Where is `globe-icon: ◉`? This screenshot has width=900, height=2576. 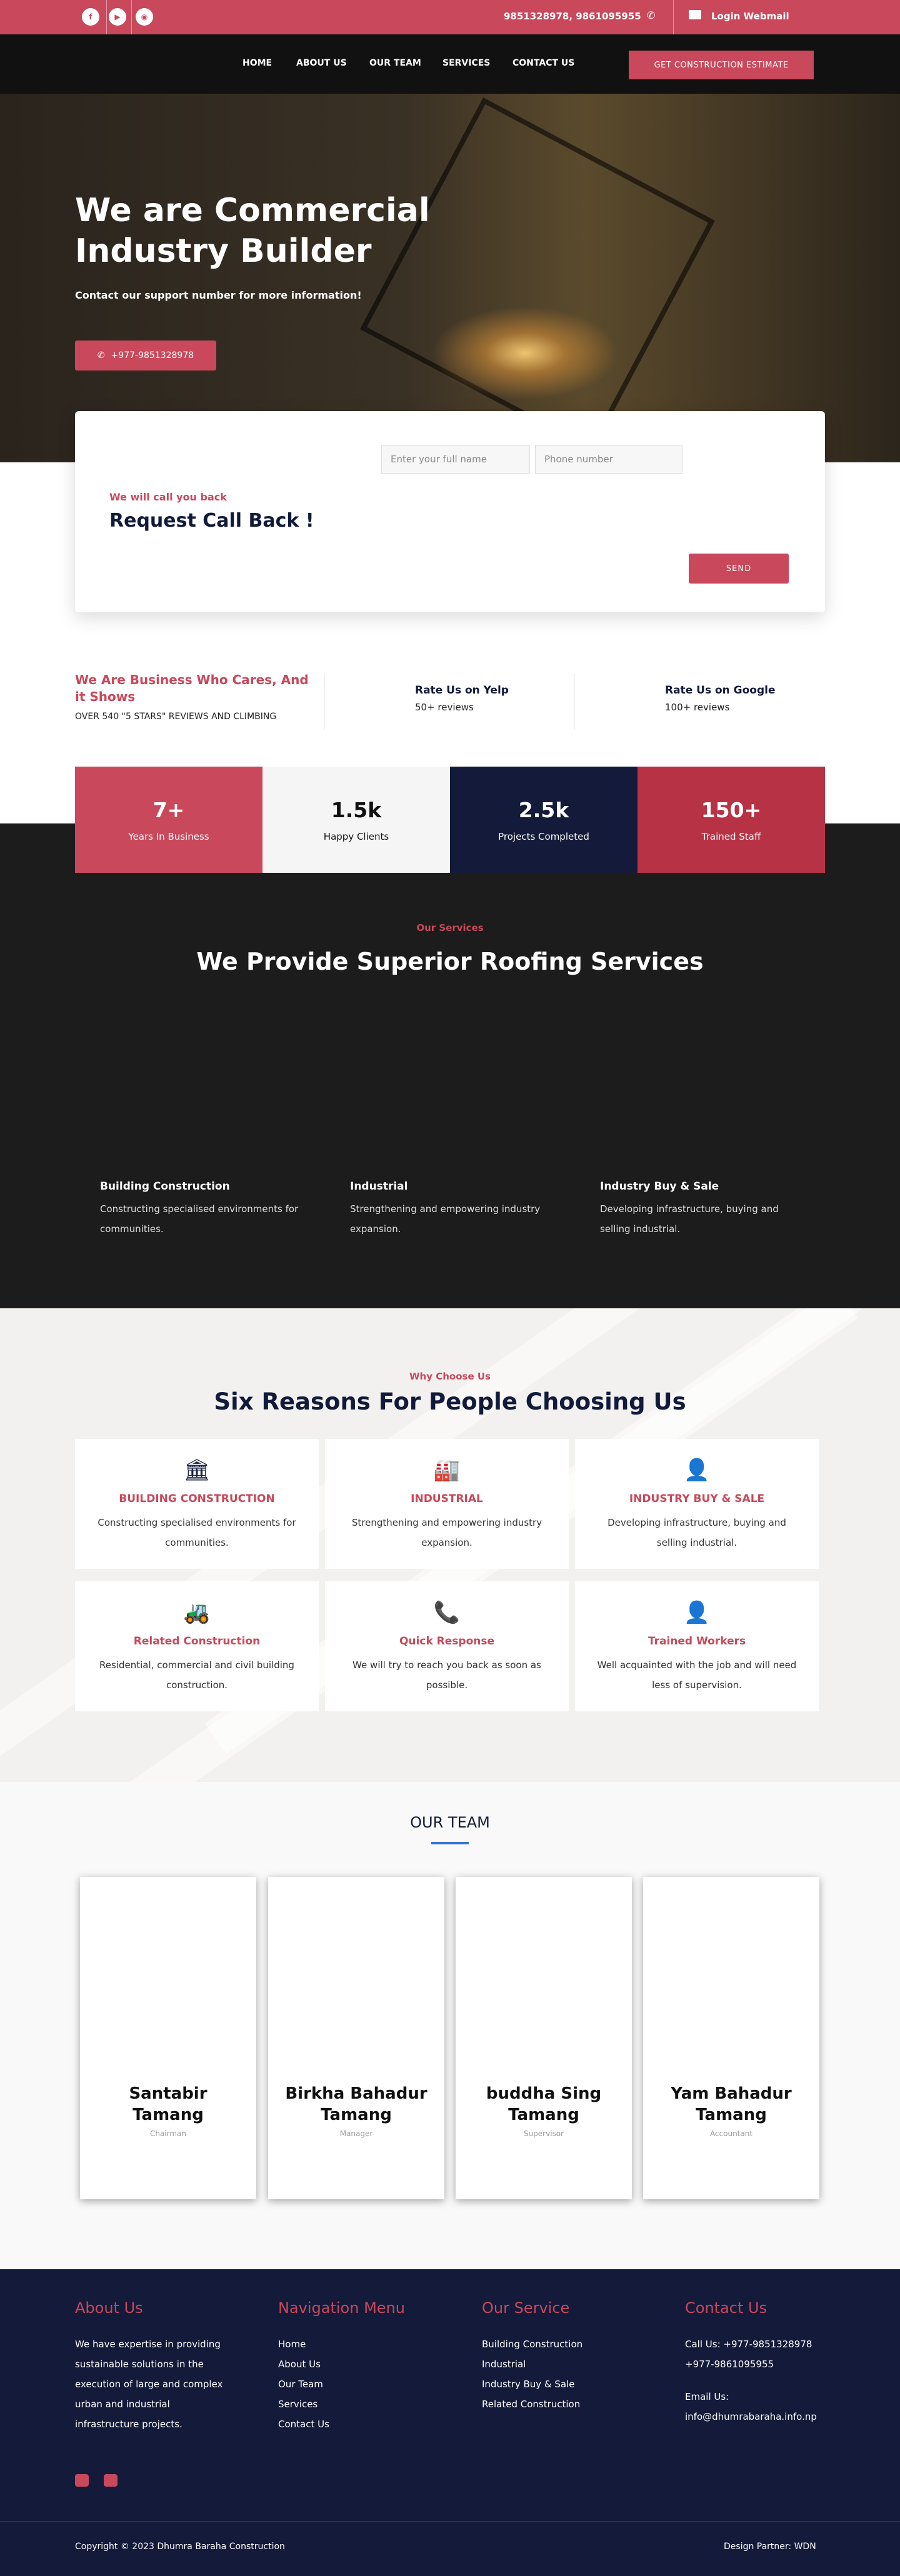 globe-icon: ◉ is located at coordinates (144, 17).